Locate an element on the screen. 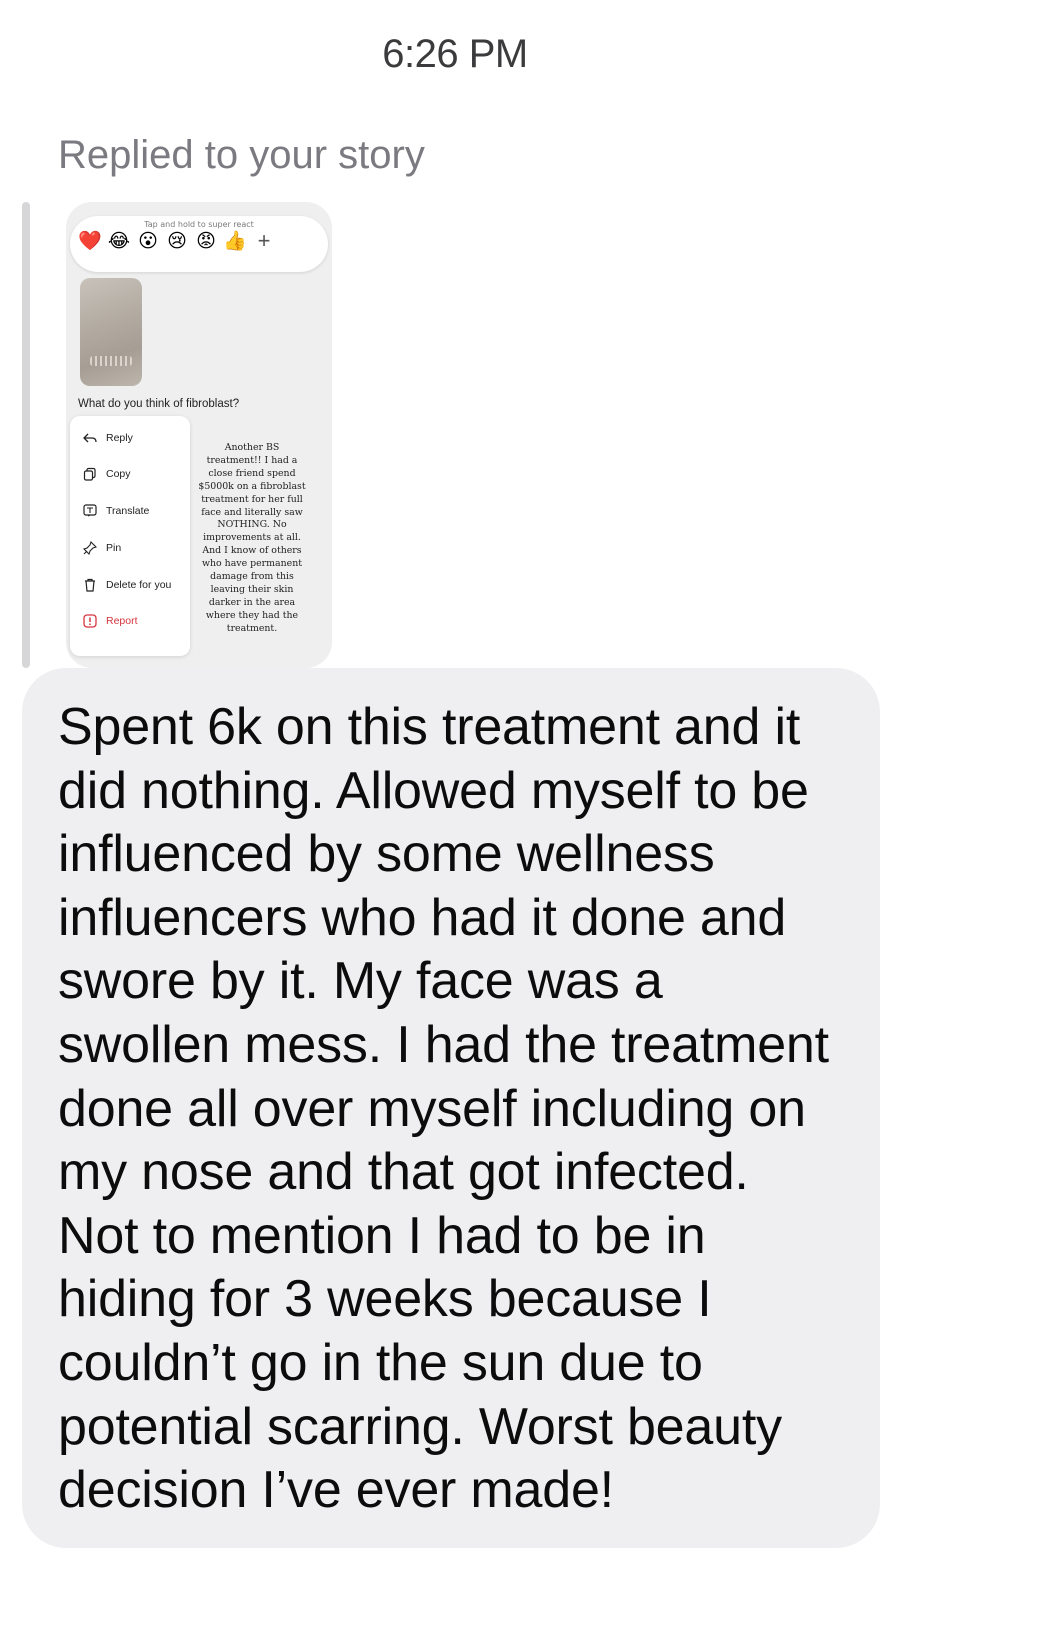 The width and height of the screenshot is (1060, 1631). menu-delete-label: Delete for you is located at coordinates (139, 585).